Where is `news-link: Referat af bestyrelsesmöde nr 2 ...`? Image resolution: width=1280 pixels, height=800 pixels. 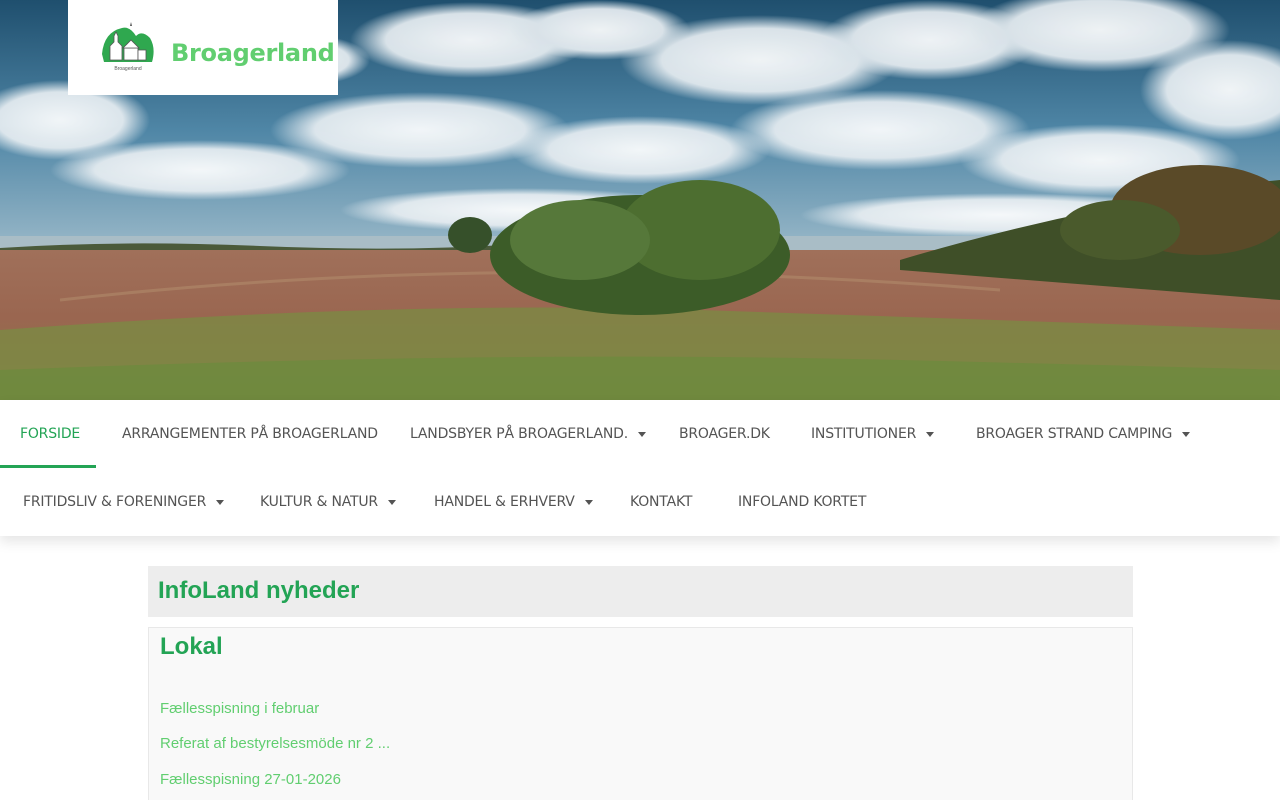 news-link: Referat af bestyrelsesmöde nr 2 ... is located at coordinates (275, 743).